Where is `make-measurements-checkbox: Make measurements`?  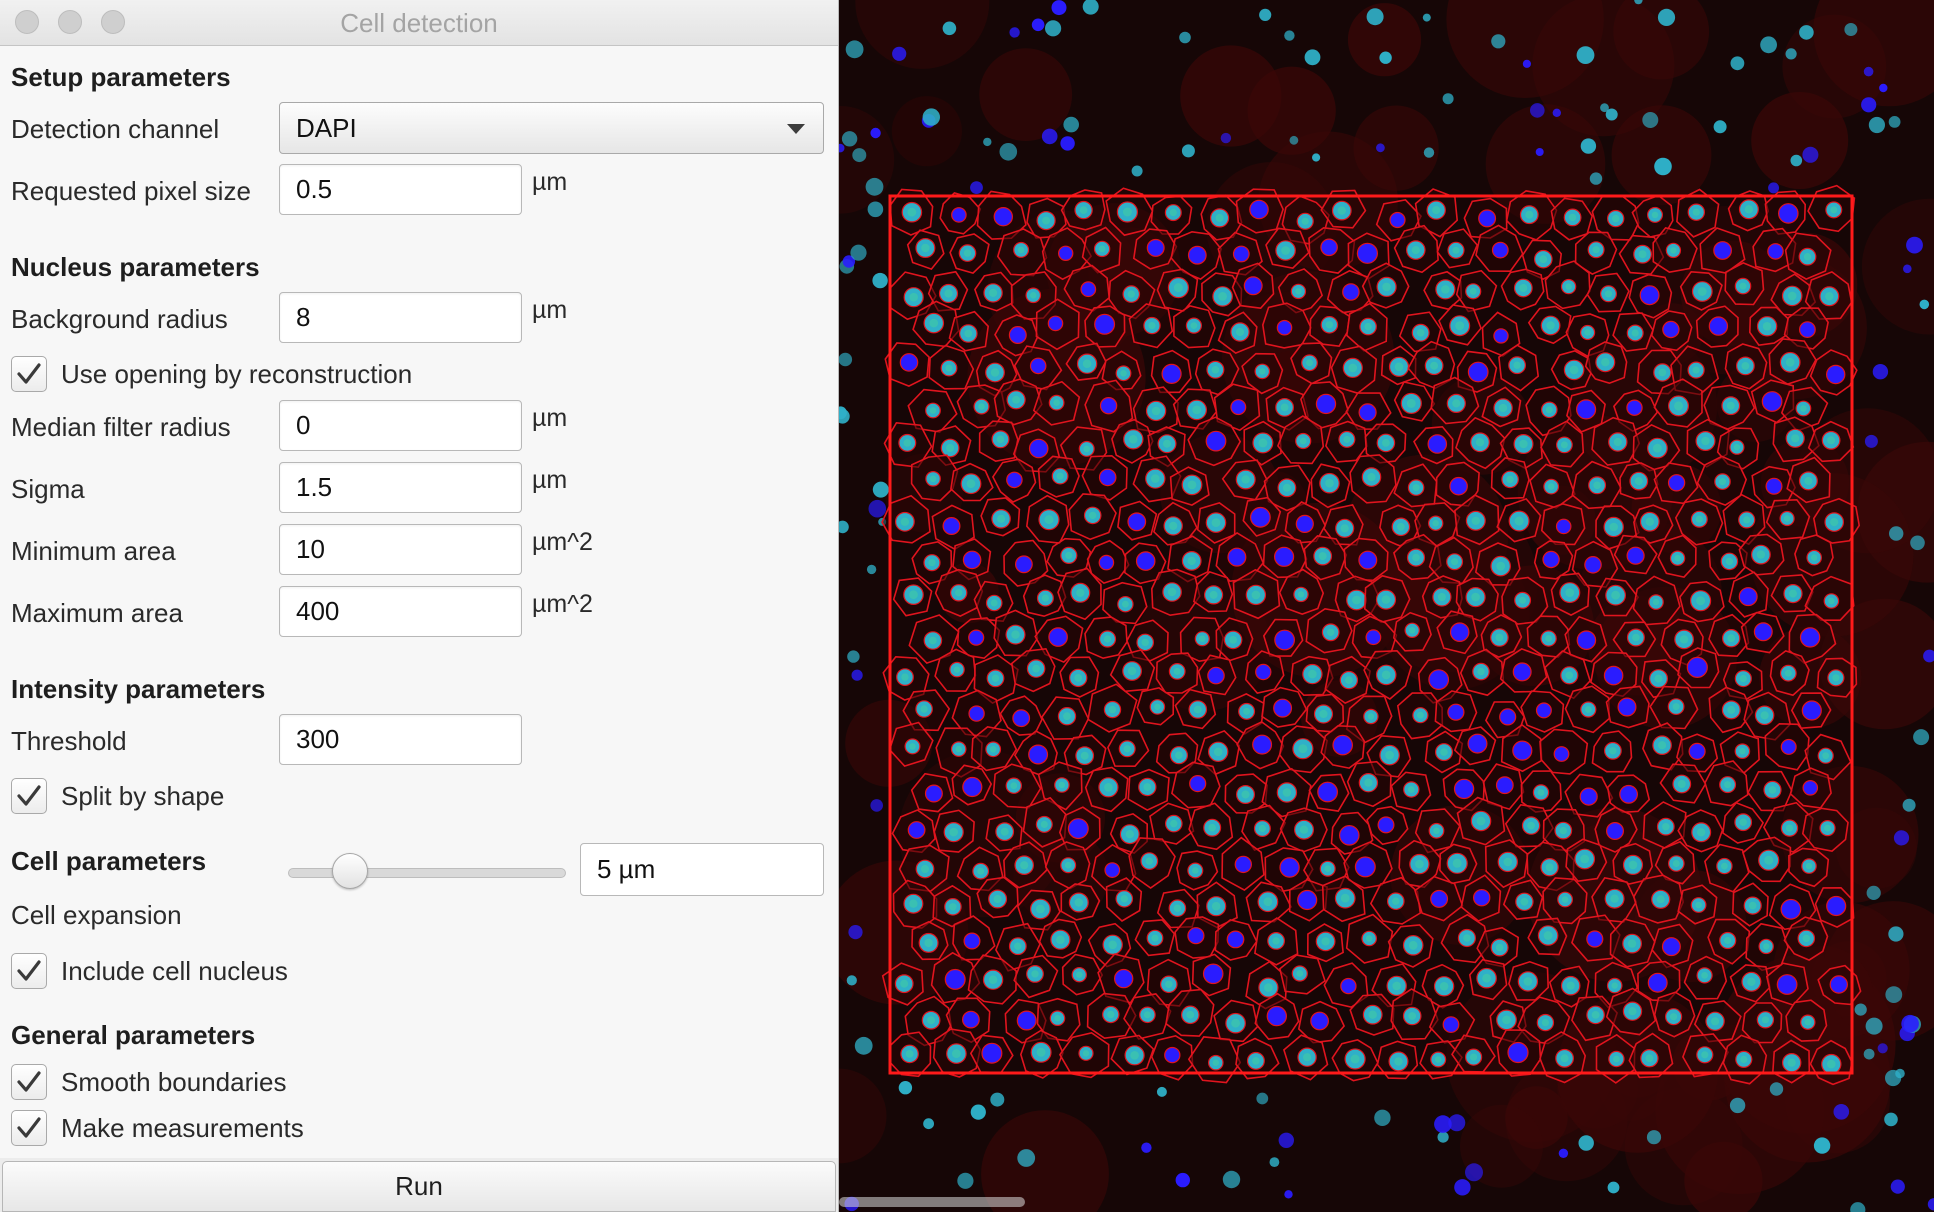
make-measurements-checkbox: Make measurements is located at coordinates (157, 1128).